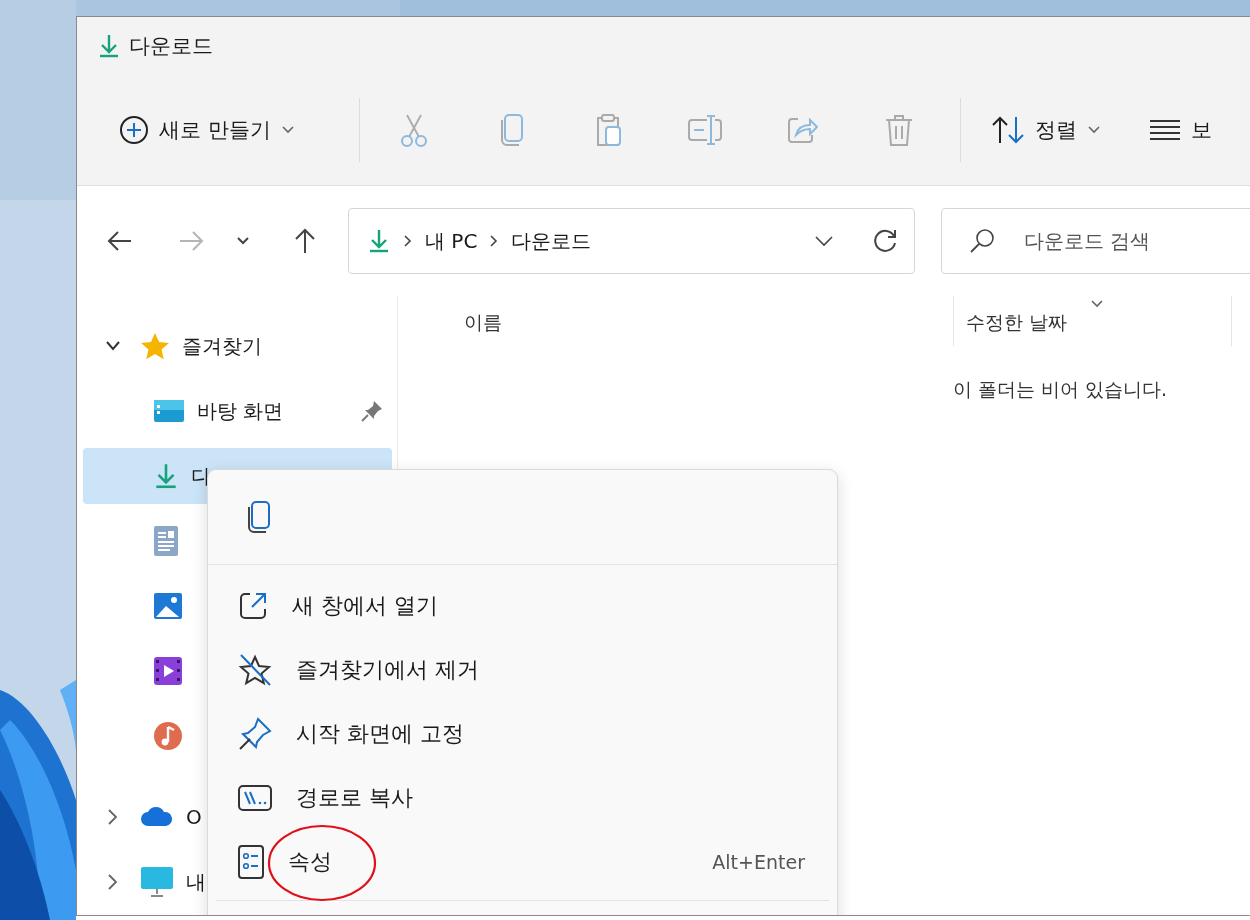  What do you see at coordinates (758, 862) in the screenshot?
I see `shortcut-text: Alt+Enter` at bounding box center [758, 862].